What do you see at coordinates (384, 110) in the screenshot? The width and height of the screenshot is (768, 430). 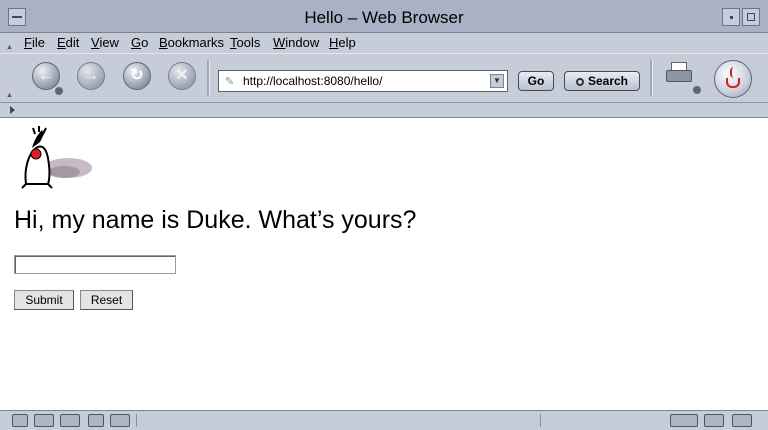 I see `collapsed-toolbar-strip` at bounding box center [384, 110].